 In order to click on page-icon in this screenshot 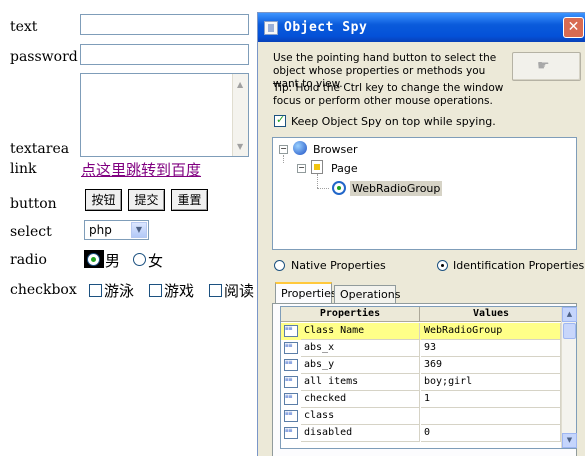, I will do `click(317, 167)`.